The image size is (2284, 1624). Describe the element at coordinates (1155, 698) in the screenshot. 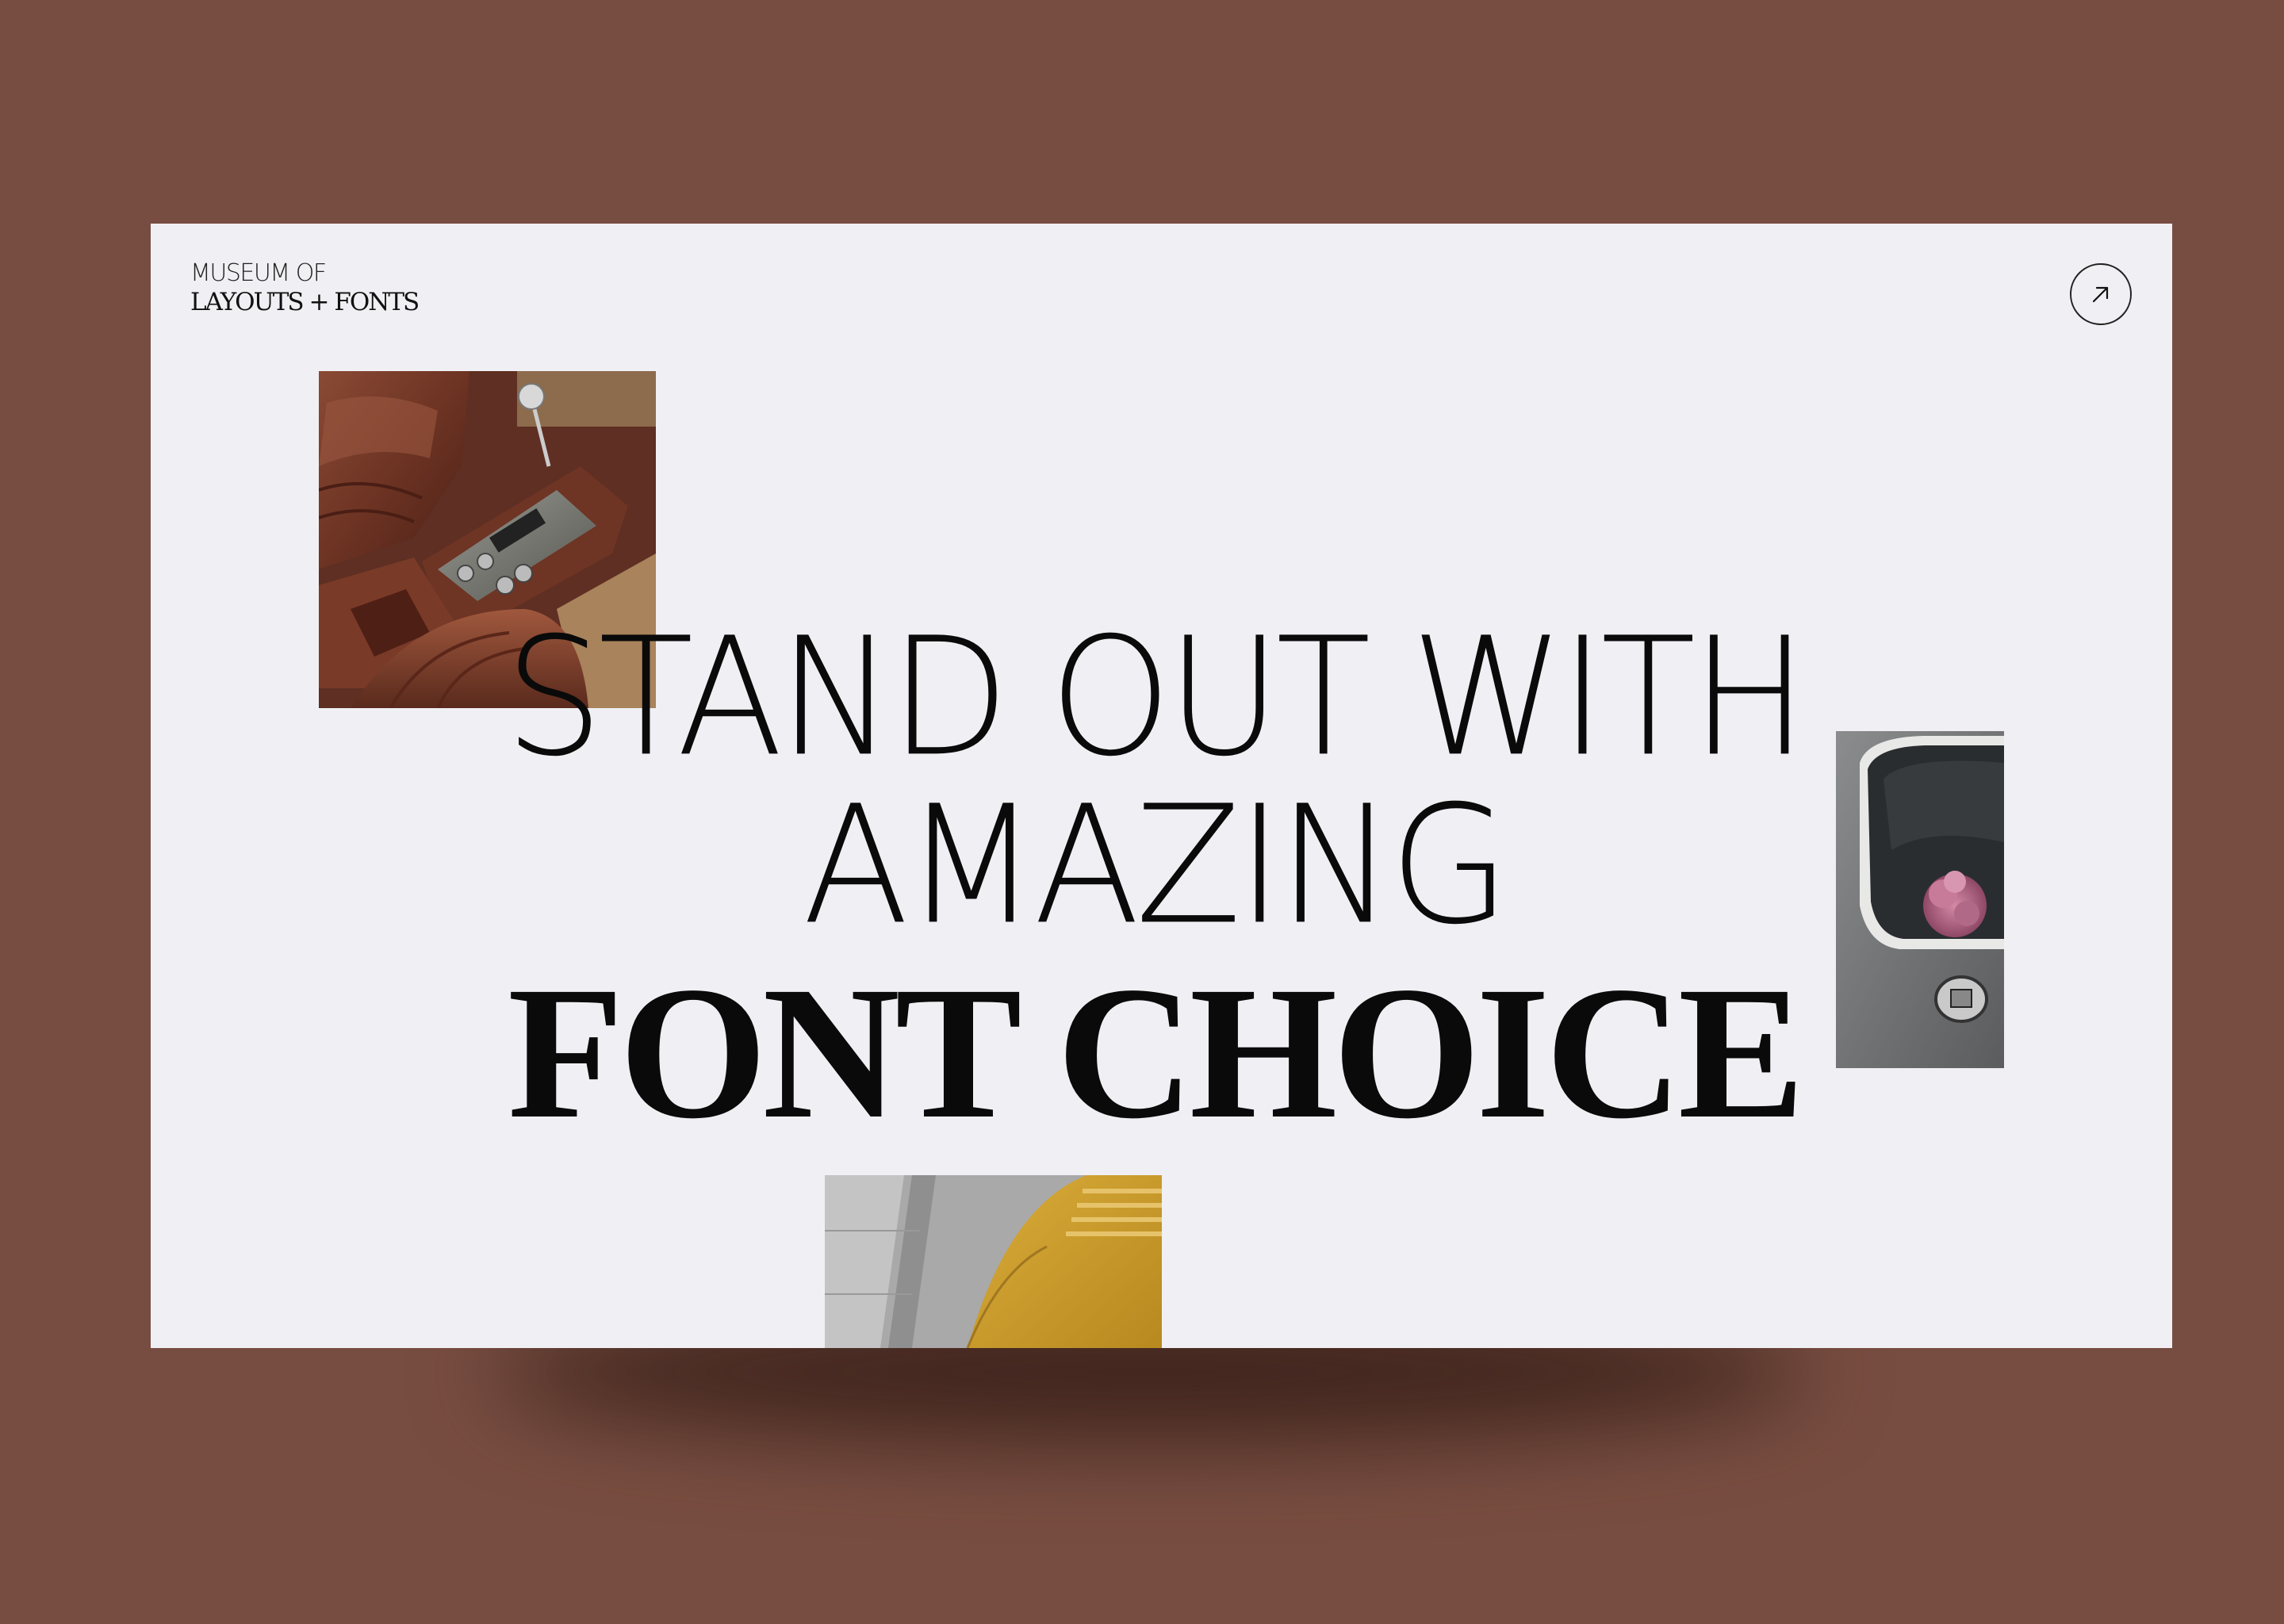

I see `headline-line-1: STAND OUT WITH` at that location.